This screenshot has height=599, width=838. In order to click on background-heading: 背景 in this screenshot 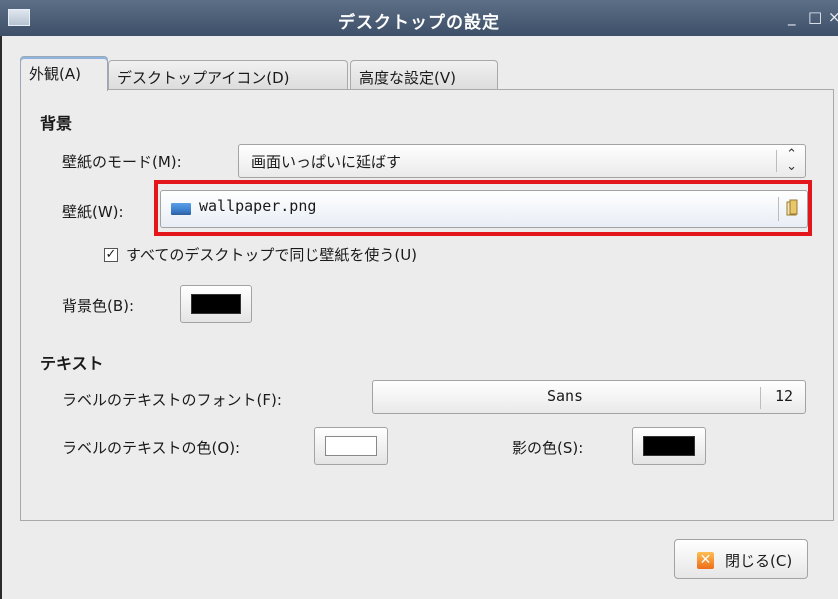, I will do `click(56, 123)`.